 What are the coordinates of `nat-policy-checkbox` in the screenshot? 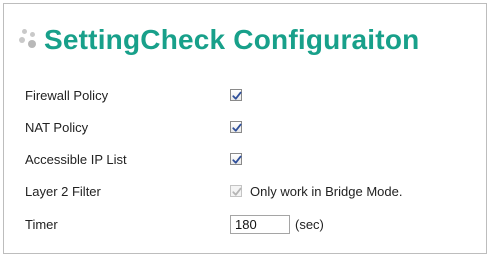 It's located at (236, 127).